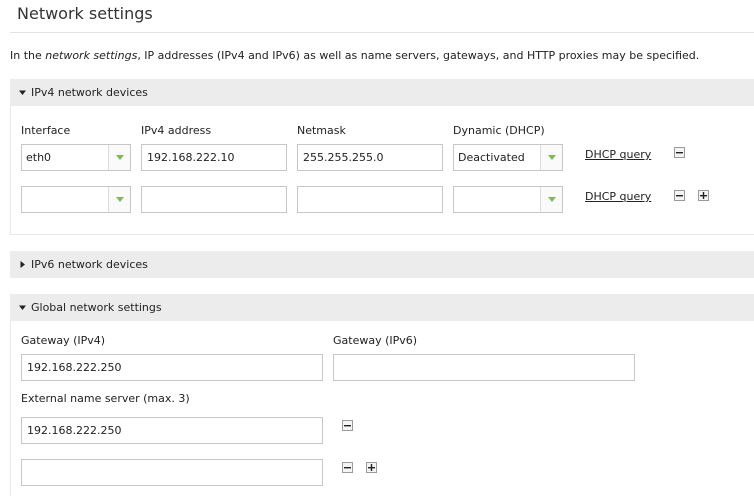 The width and height of the screenshot is (754, 496). What do you see at coordinates (89, 92) in the screenshot?
I see `ipv4-section-title: IPv4 network devices` at bounding box center [89, 92].